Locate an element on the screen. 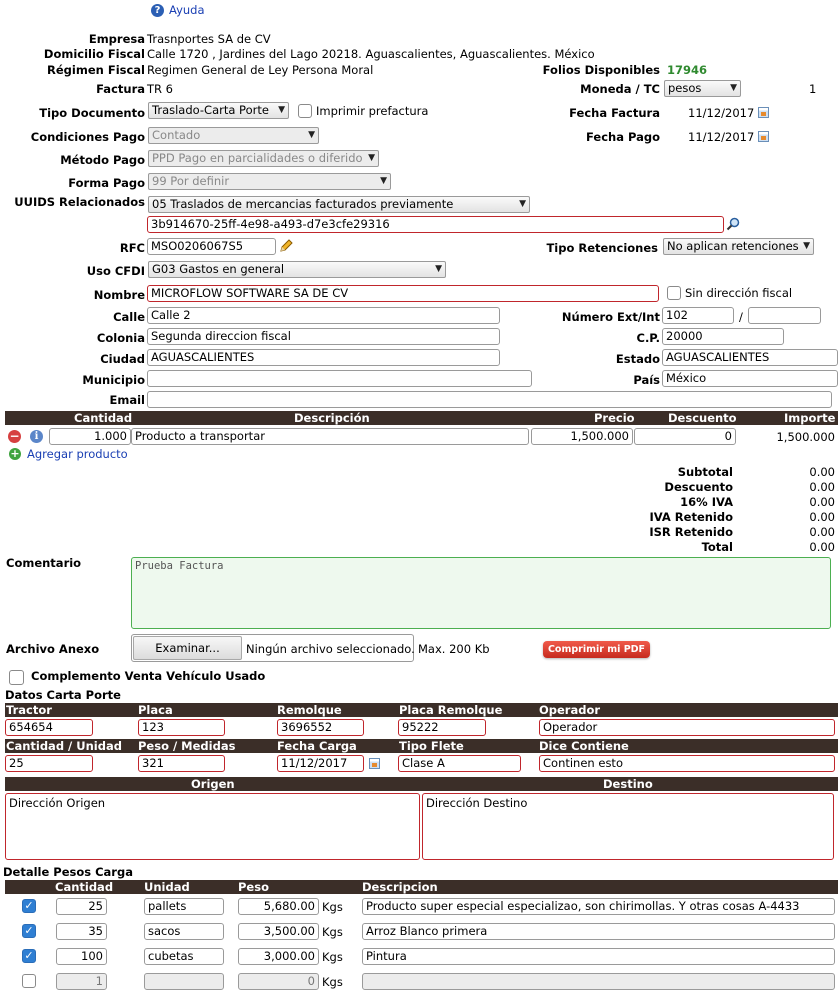 This screenshot has height=995, width=840. peso-row-peso: 0 is located at coordinates (278, 981).